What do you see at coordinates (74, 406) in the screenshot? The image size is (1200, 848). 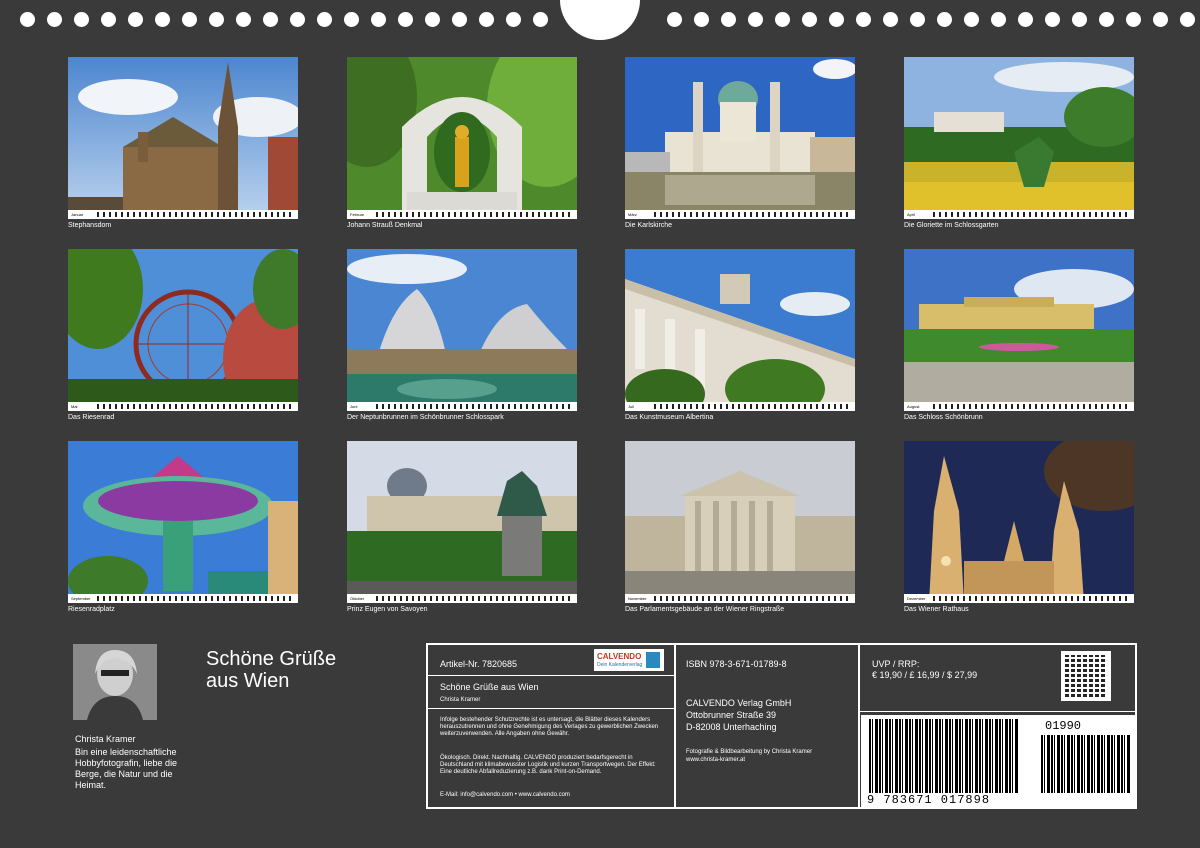 I see `month-name: Mai` at bounding box center [74, 406].